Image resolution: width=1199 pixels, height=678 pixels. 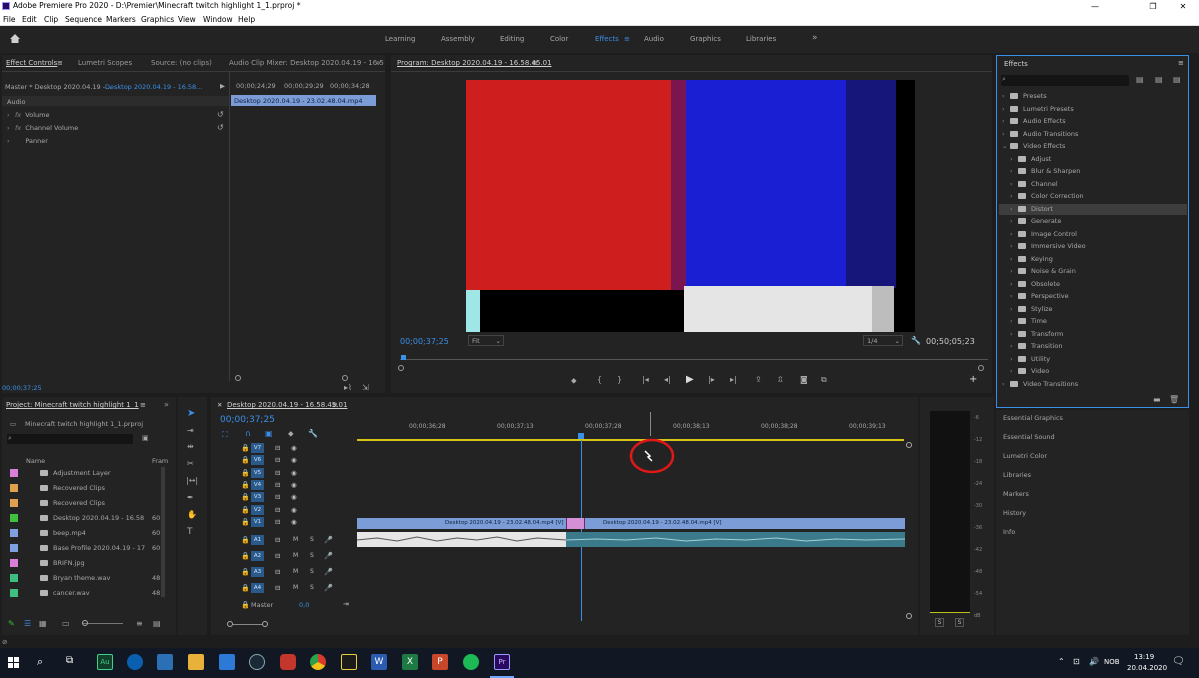 What do you see at coordinates (257, 509) in the screenshot?
I see `track-target-v2: V2` at bounding box center [257, 509].